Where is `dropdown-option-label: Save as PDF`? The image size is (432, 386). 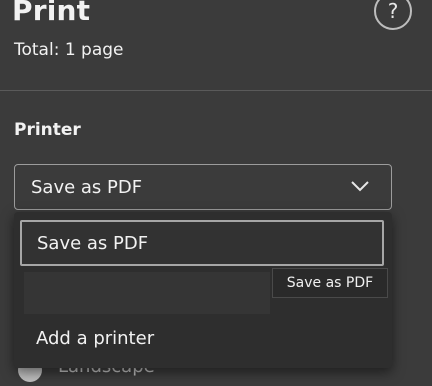
dropdown-option-label: Save as PDF is located at coordinates (93, 243).